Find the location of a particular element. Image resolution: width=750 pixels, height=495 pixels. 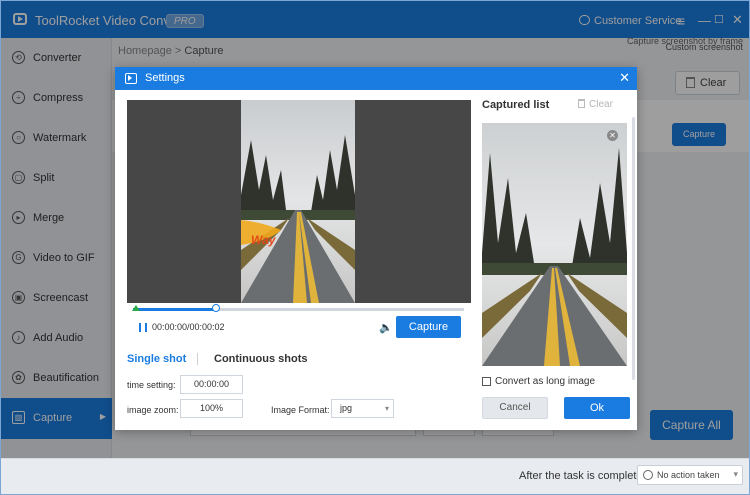

progress-slider is located at coordinates (298, 309).